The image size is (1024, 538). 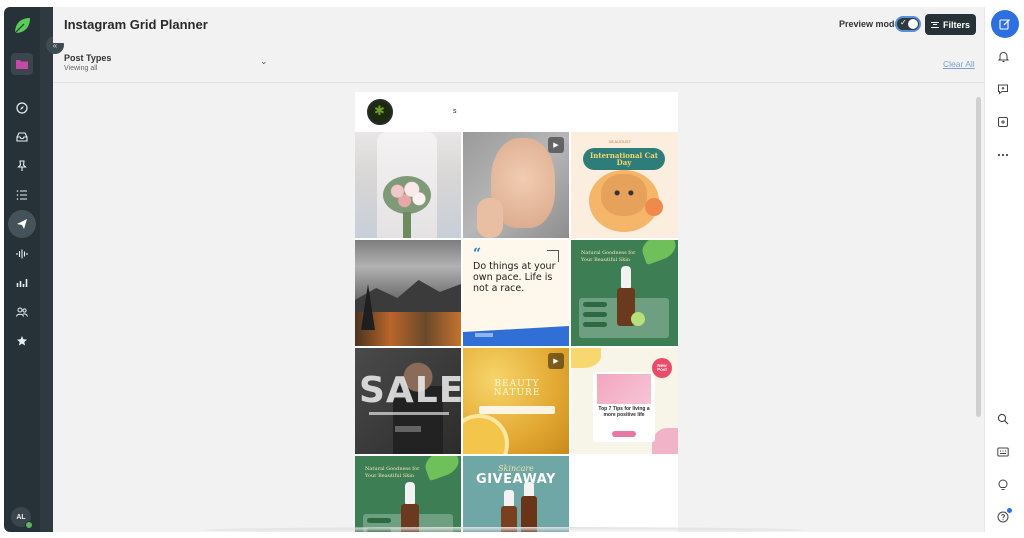 I want to click on bouquet-shape, so click(x=407, y=195).